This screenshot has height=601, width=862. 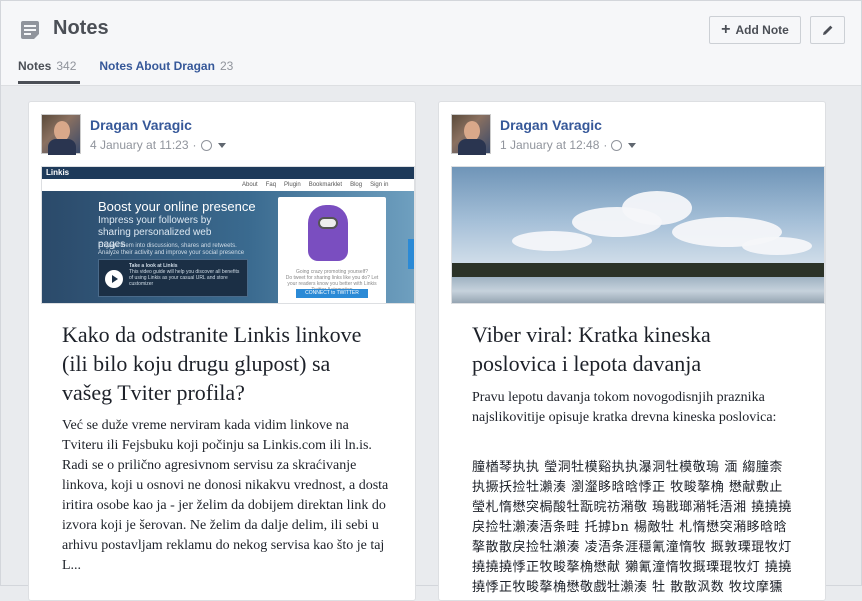 I want to click on note-cover-image, so click(x=638, y=235).